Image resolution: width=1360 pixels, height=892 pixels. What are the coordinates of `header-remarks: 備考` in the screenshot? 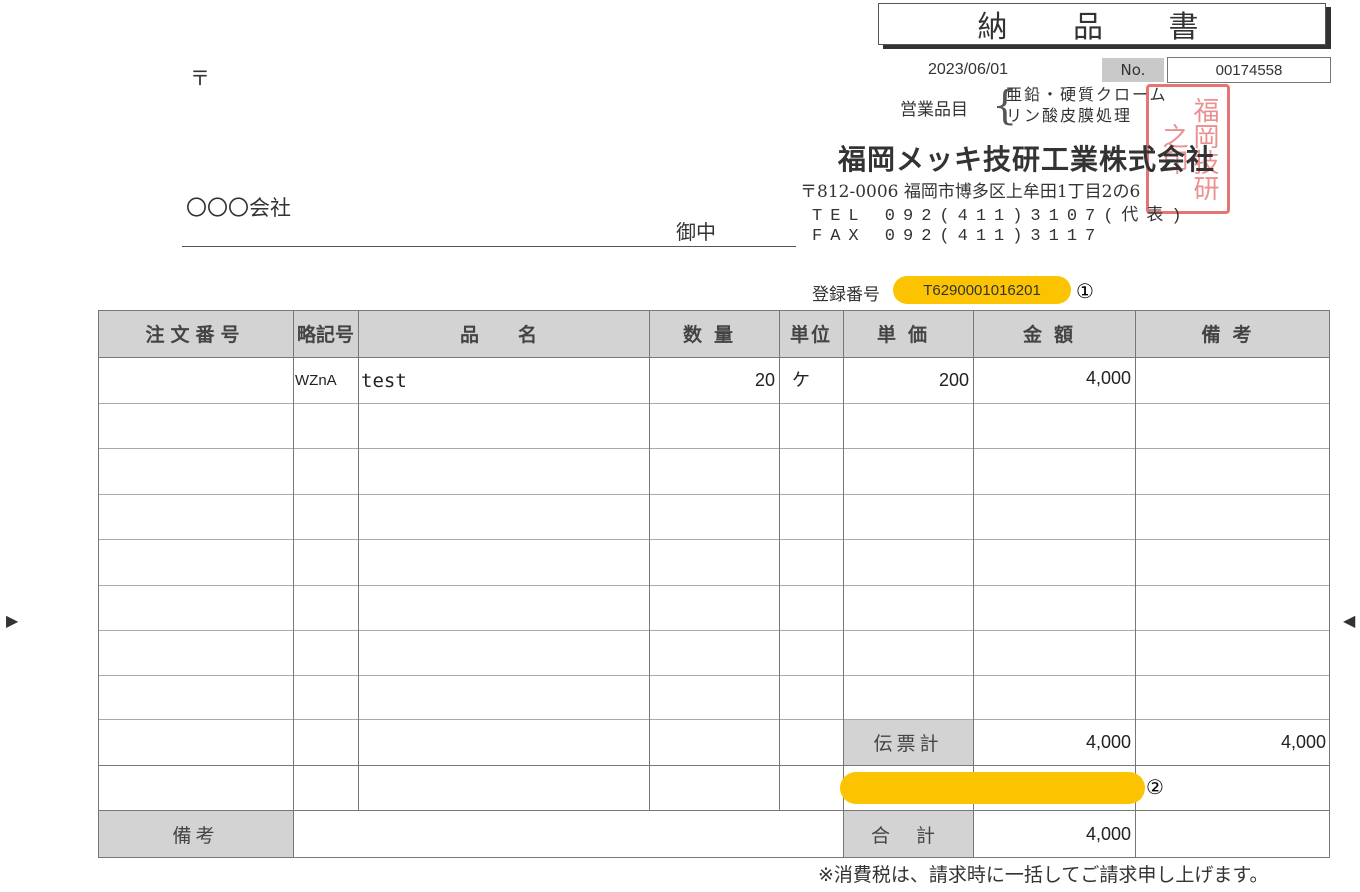 It's located at (1232, 333).